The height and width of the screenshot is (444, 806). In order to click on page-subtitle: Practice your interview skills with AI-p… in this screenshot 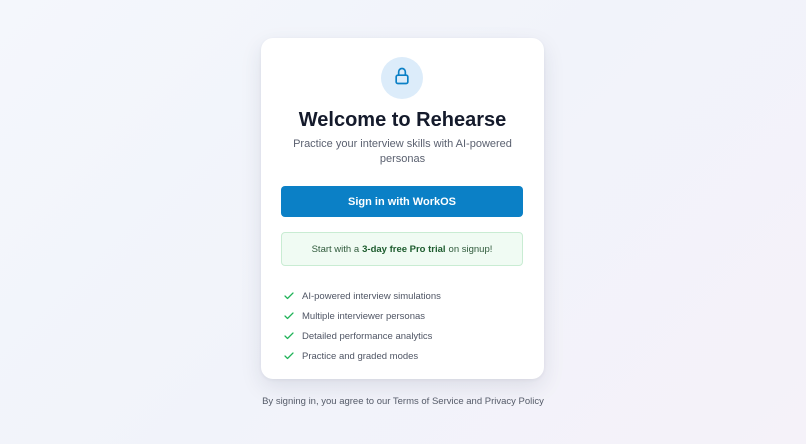, I will do `click(402, 151)`.